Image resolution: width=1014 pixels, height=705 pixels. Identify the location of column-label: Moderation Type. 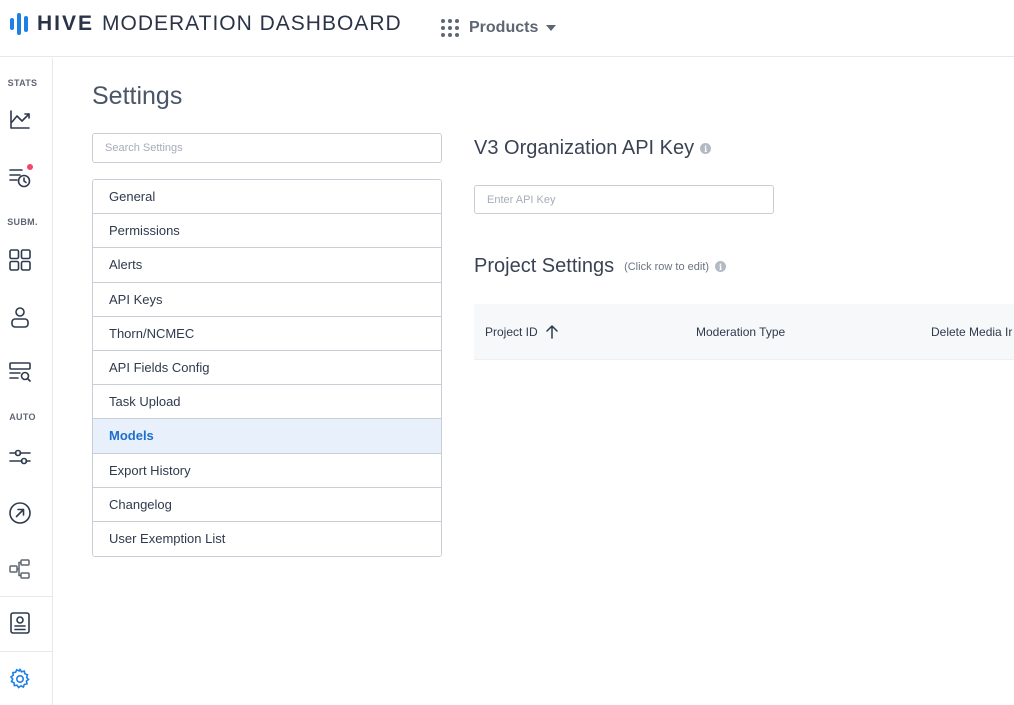
(741, 332).